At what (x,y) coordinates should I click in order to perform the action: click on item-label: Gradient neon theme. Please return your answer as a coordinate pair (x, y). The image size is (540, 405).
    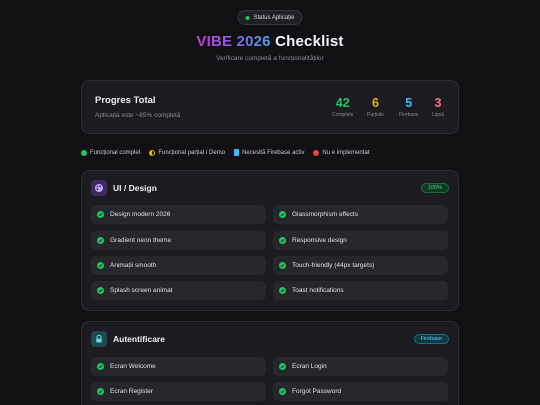
    Looking at the image, I should click on (141, 240).